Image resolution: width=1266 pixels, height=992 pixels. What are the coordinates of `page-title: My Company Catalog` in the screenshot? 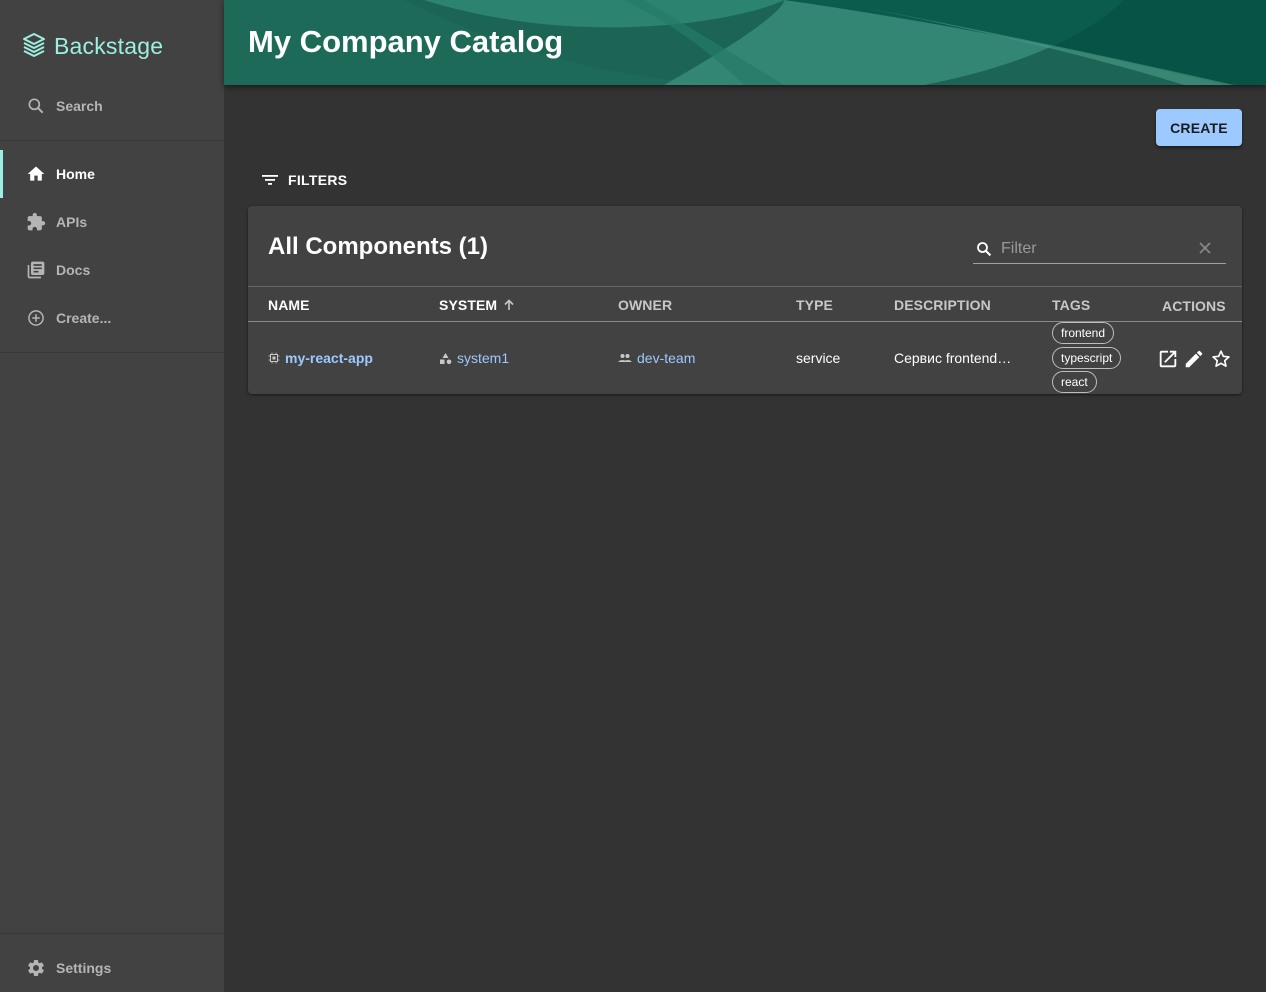 It's located at (406, 41).